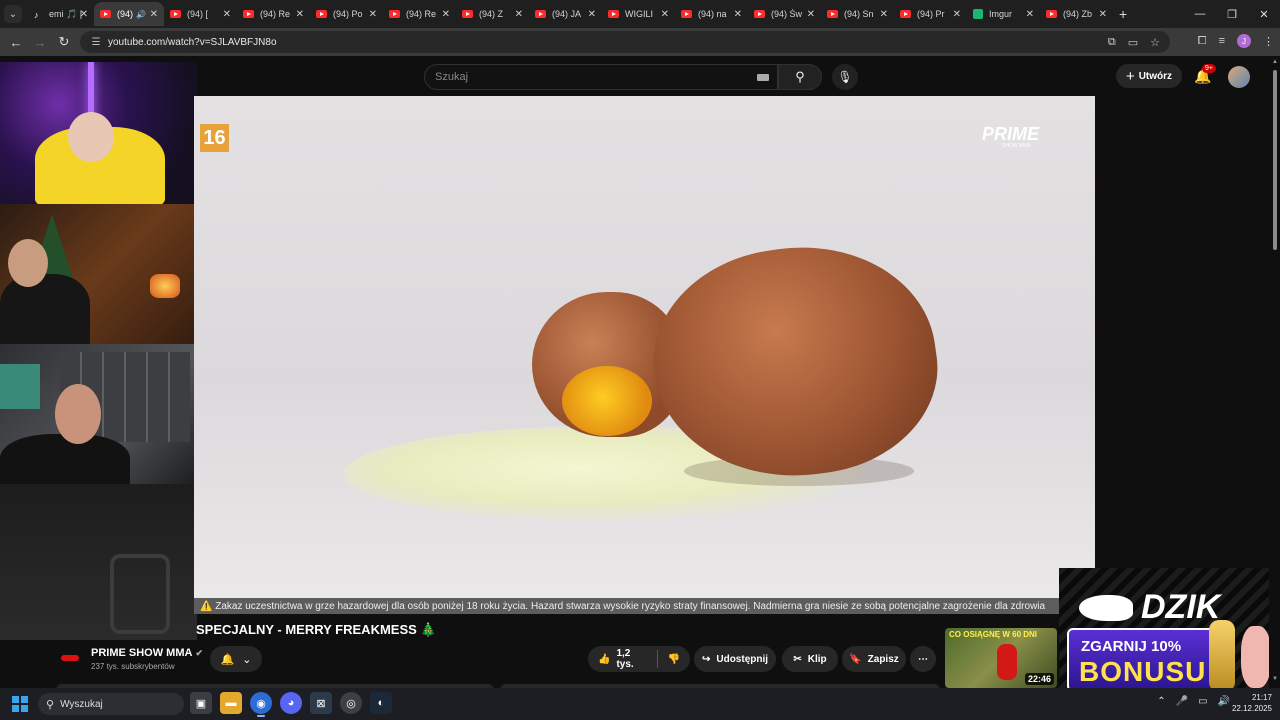  I want to click on channel-name-text: PRIME SHOW MMA, so click(141, 653).